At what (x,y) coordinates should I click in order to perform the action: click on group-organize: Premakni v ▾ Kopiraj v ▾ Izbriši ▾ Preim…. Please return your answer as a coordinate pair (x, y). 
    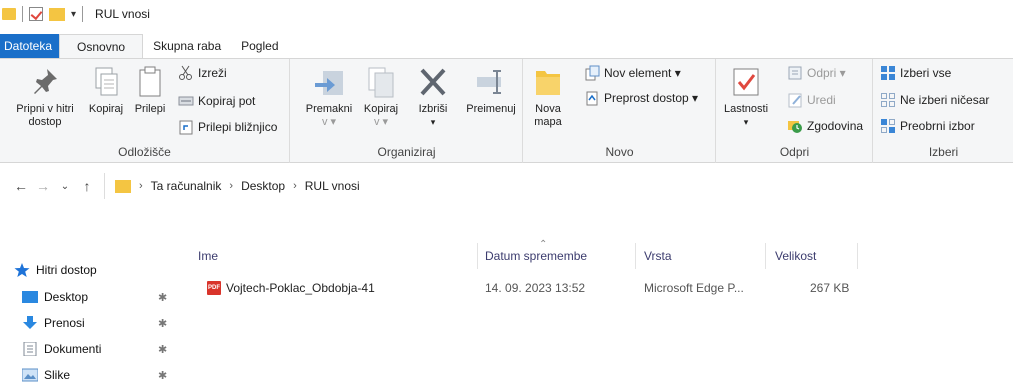
    Looking at the image, I should click on (407, 111).